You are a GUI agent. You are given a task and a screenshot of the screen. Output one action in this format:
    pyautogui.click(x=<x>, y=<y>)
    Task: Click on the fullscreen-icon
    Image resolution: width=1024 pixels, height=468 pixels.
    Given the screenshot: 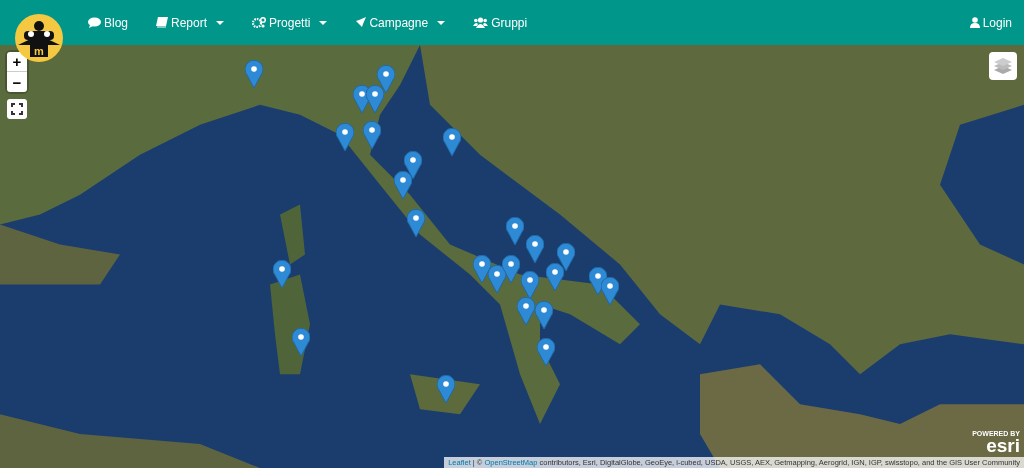 What is the action you would take?
    pyautogui.click(x=17, y=109)
    